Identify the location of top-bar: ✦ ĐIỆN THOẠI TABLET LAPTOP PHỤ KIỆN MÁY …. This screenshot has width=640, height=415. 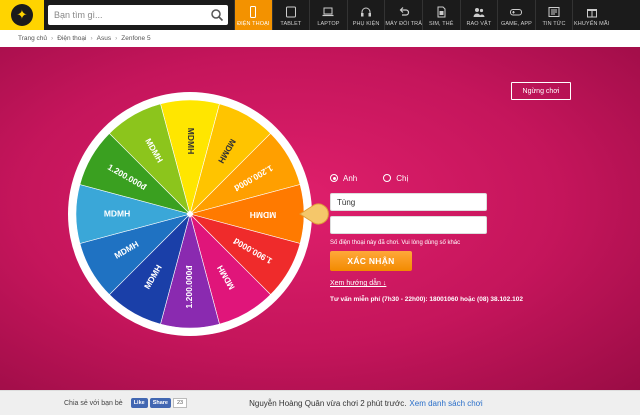
(320, 15).